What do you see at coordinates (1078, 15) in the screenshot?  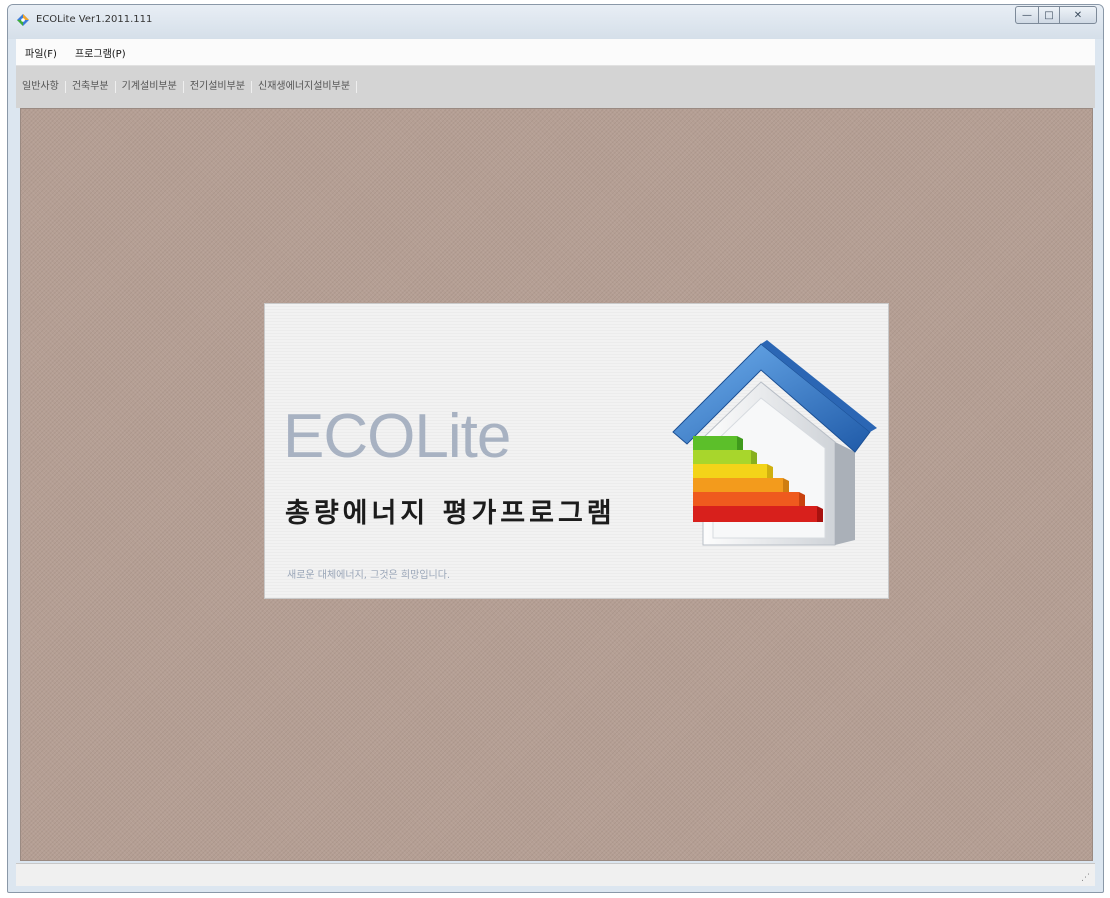 I see `close-button: ✕` at bounding box center [1078, 15].